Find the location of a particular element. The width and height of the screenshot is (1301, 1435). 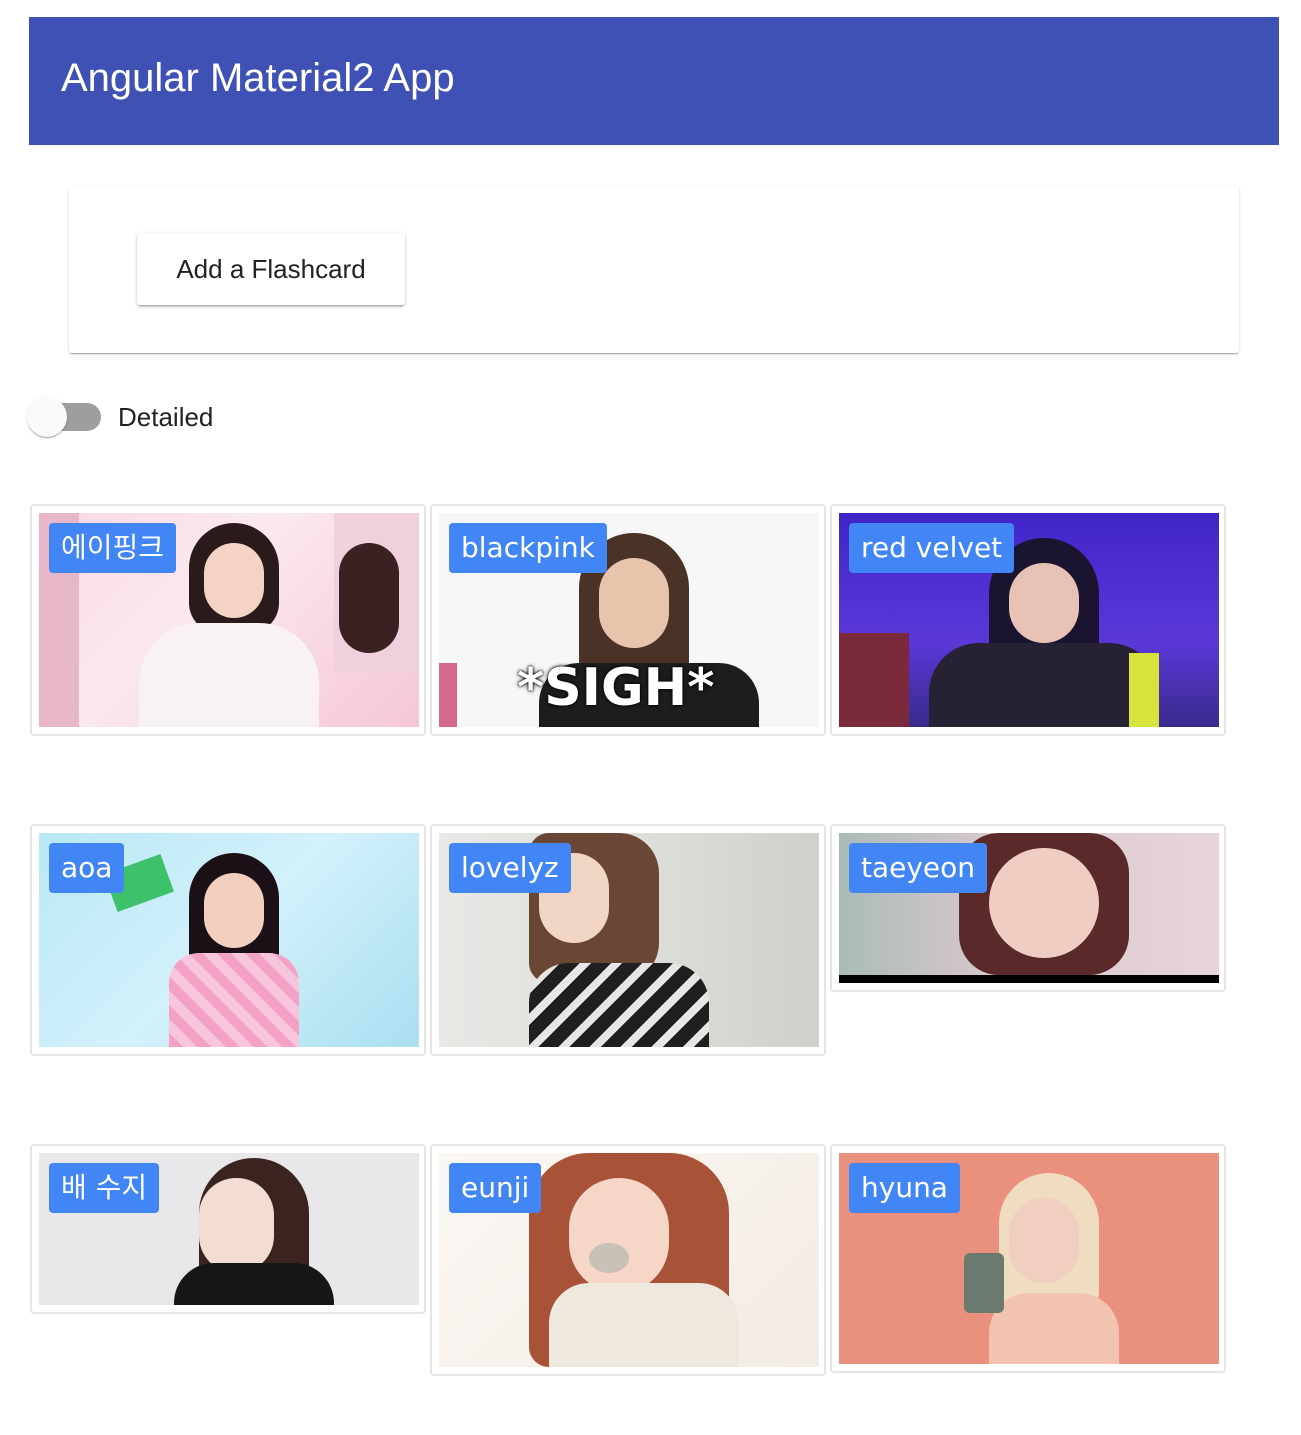

flashcard-tile: eunji is located at coordinates (628, 1260).